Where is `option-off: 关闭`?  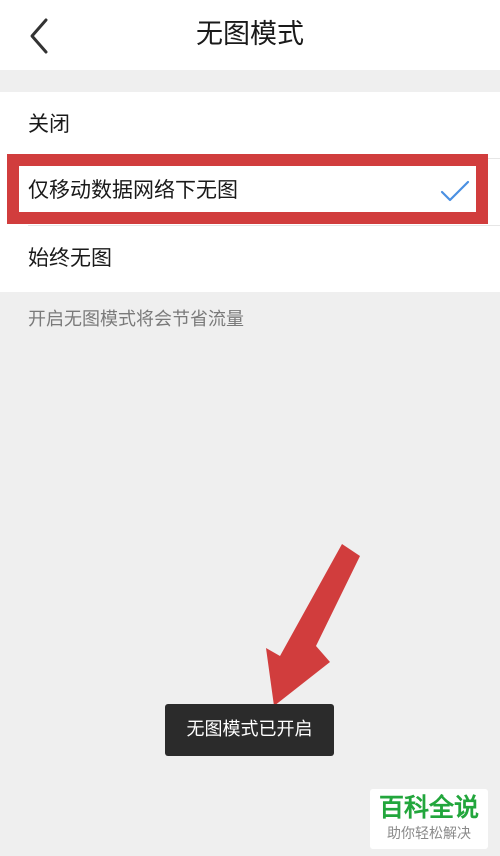 option-off: 关闭 is located at coordinates (250, 125).